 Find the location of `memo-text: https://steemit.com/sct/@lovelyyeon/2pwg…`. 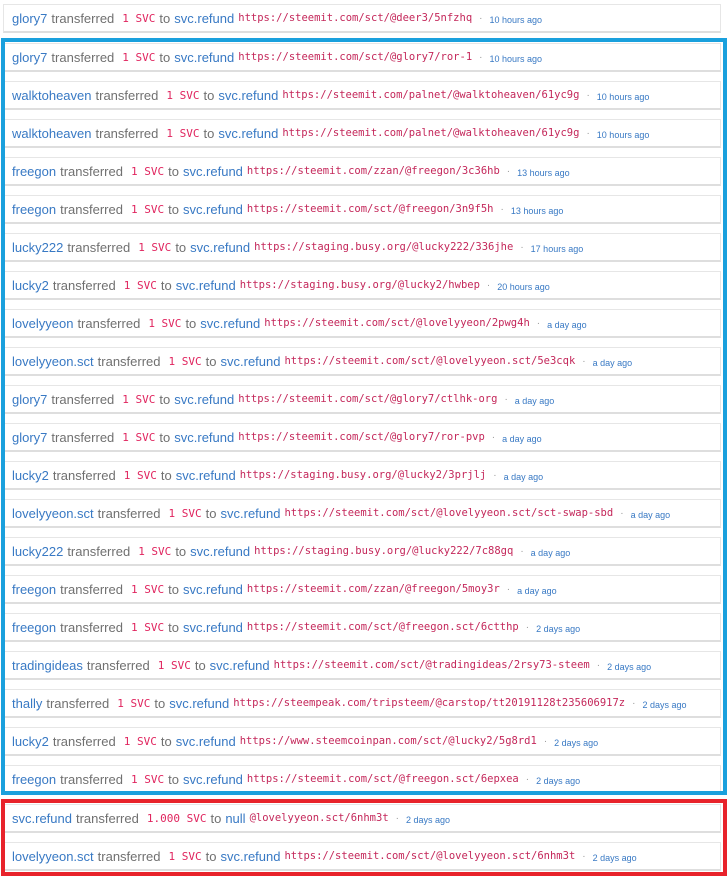

memo-text: https://steemit.com/sct/@lovelyyeon/2pwg… is located at coordinates (397, 323).